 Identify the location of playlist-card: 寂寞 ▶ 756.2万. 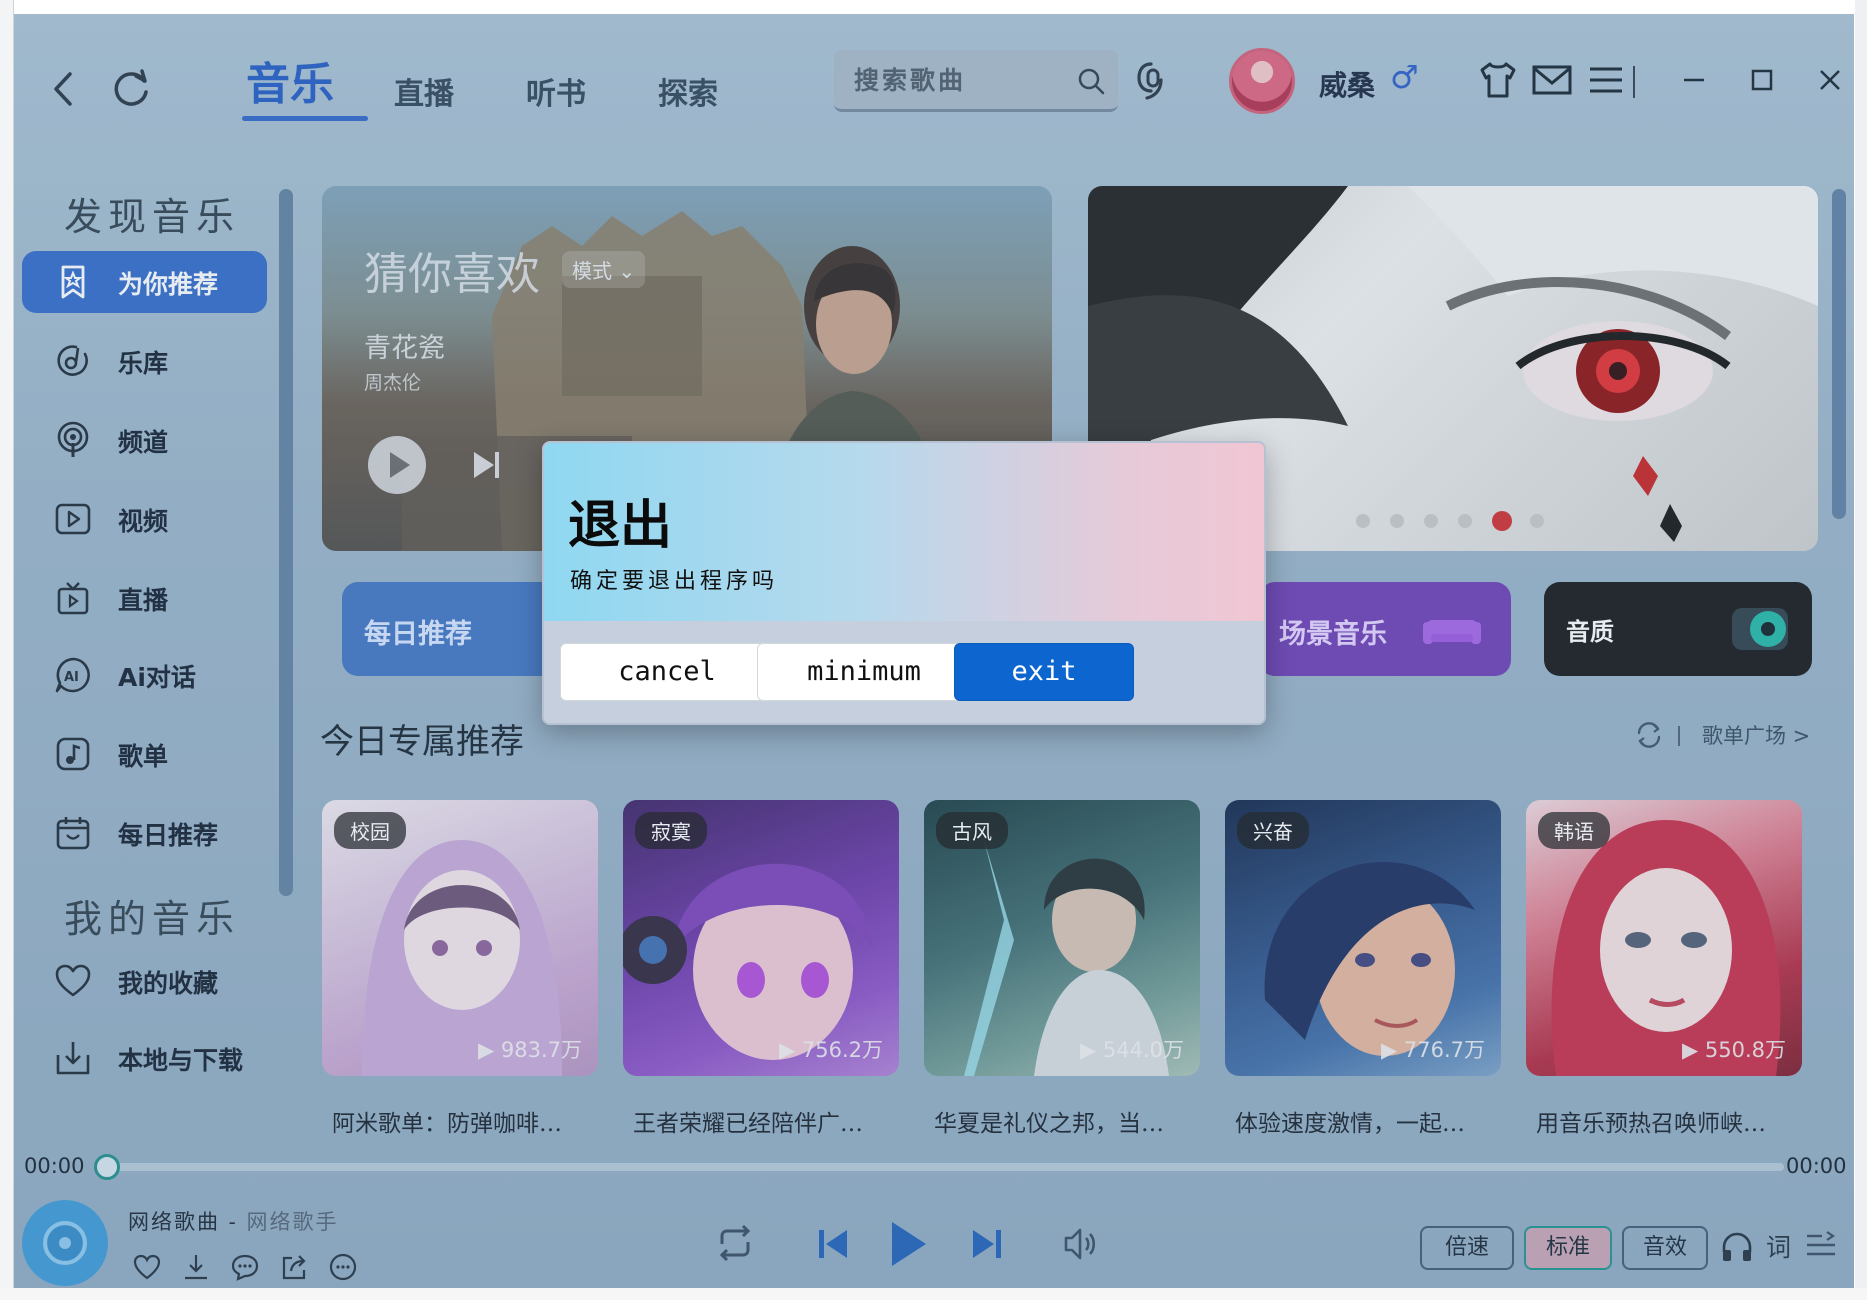
(761, 938).